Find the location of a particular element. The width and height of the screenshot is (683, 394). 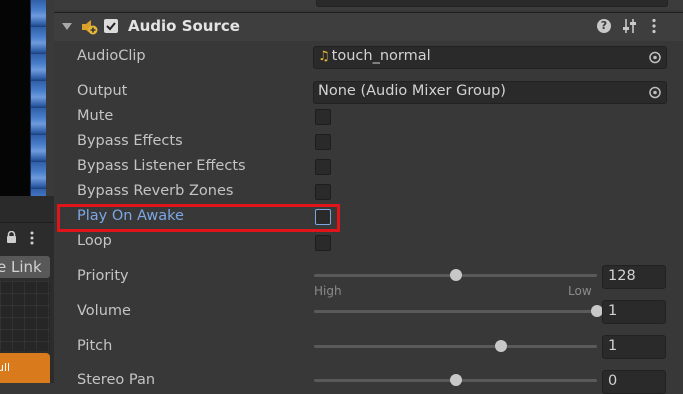

scene-tile-column is located at coordinates (38, 98).